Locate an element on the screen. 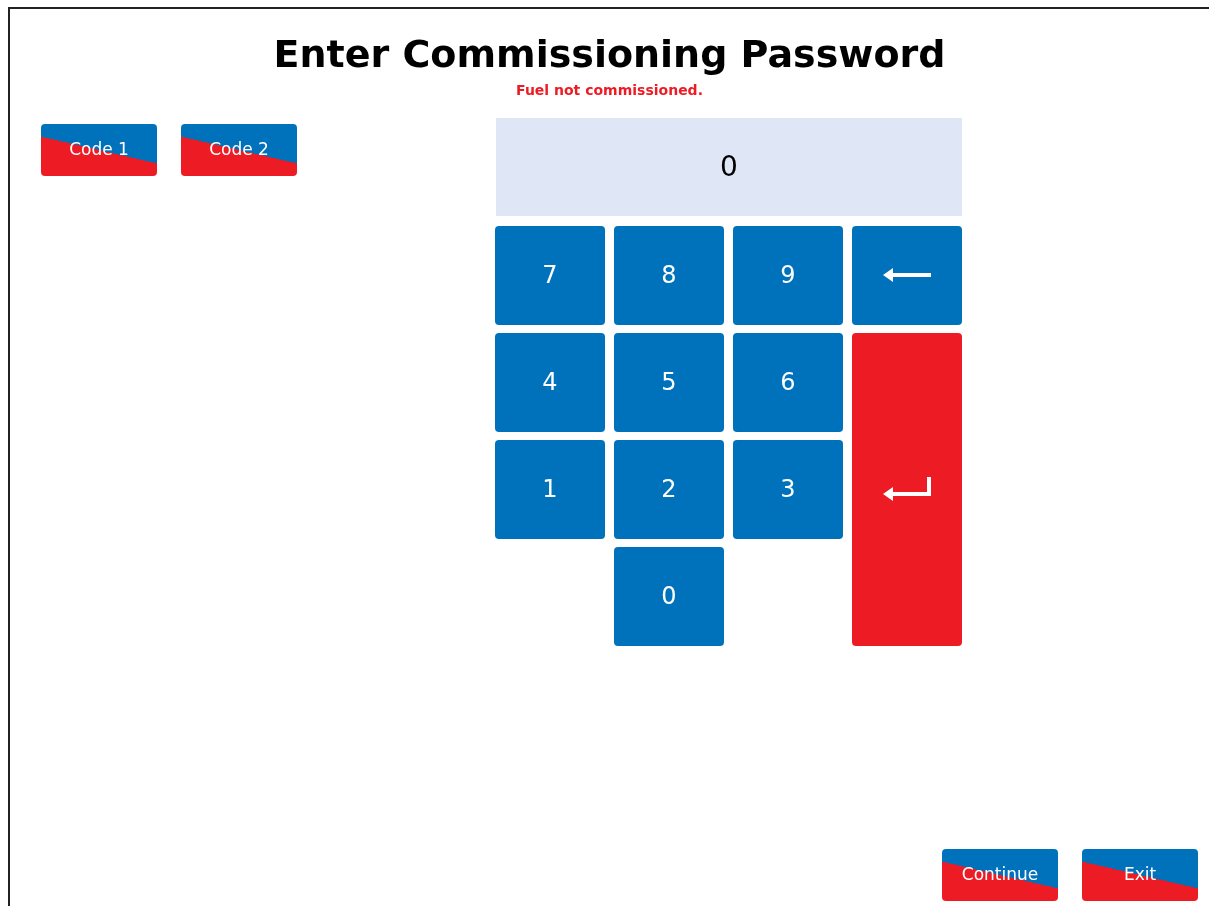 The width and height of the screenshot is (1209, 906). enter-icon is located at coordinates (907, 489).